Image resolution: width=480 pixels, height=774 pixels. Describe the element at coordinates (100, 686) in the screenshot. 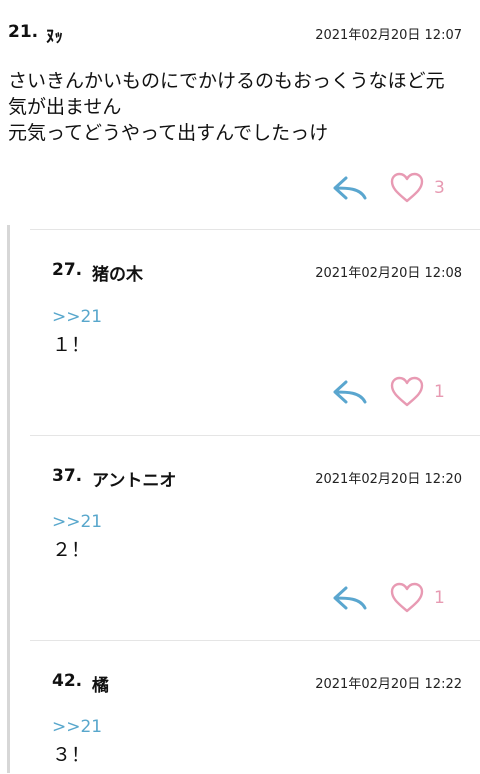

I see `poster-name: 橘` at that location.